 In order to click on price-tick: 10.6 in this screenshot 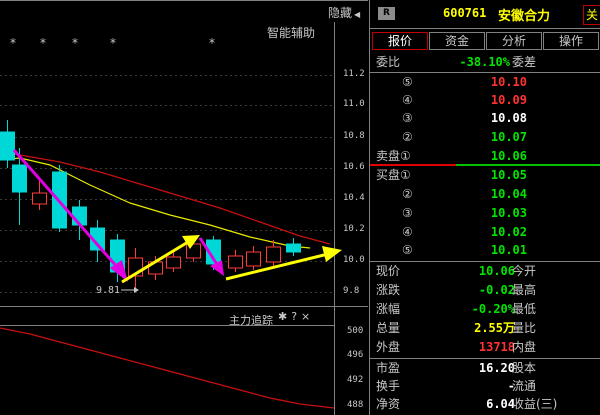, I will do `click(354, 167)`.